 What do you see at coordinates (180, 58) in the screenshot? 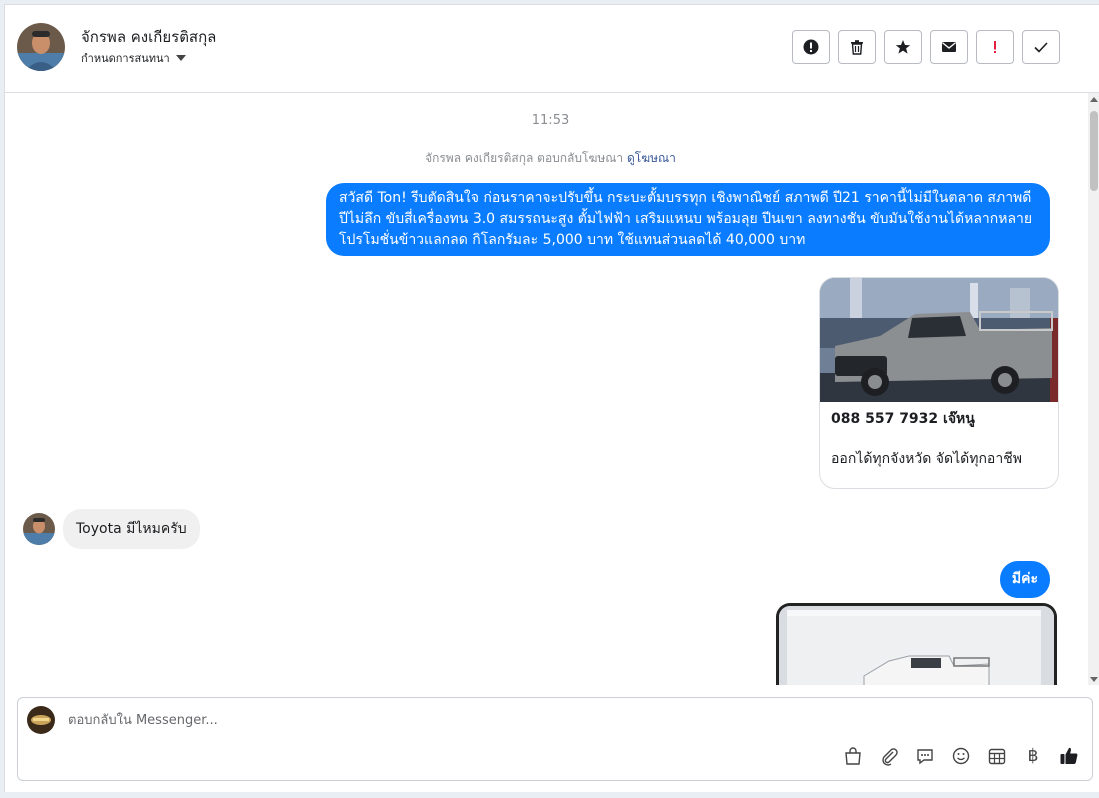
I see `caret-down-icon` at bounding box center [180, 58].